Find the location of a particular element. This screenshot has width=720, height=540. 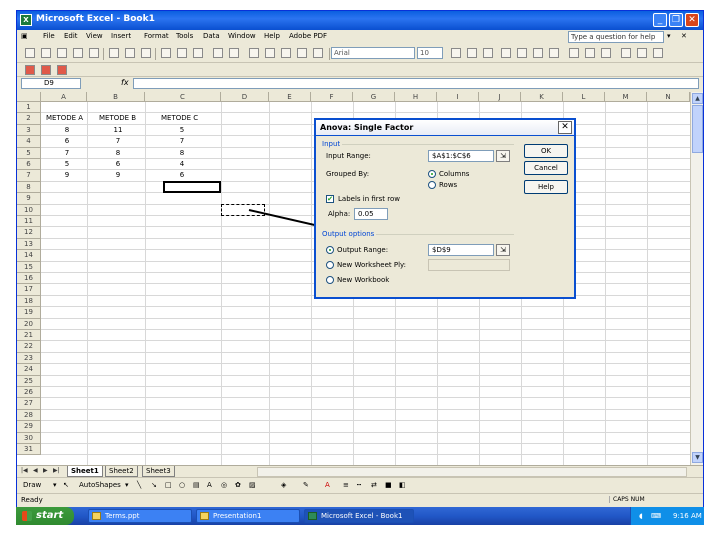

output-range-radio is located at coordinates (330, 250).